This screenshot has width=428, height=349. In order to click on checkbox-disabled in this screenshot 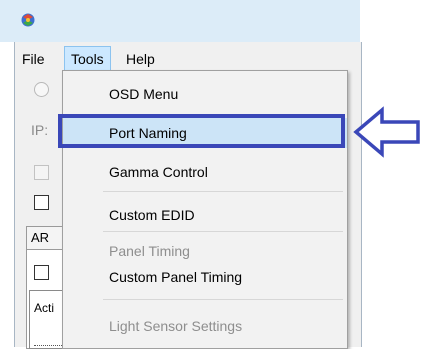, I will do `click(41, 172)`.